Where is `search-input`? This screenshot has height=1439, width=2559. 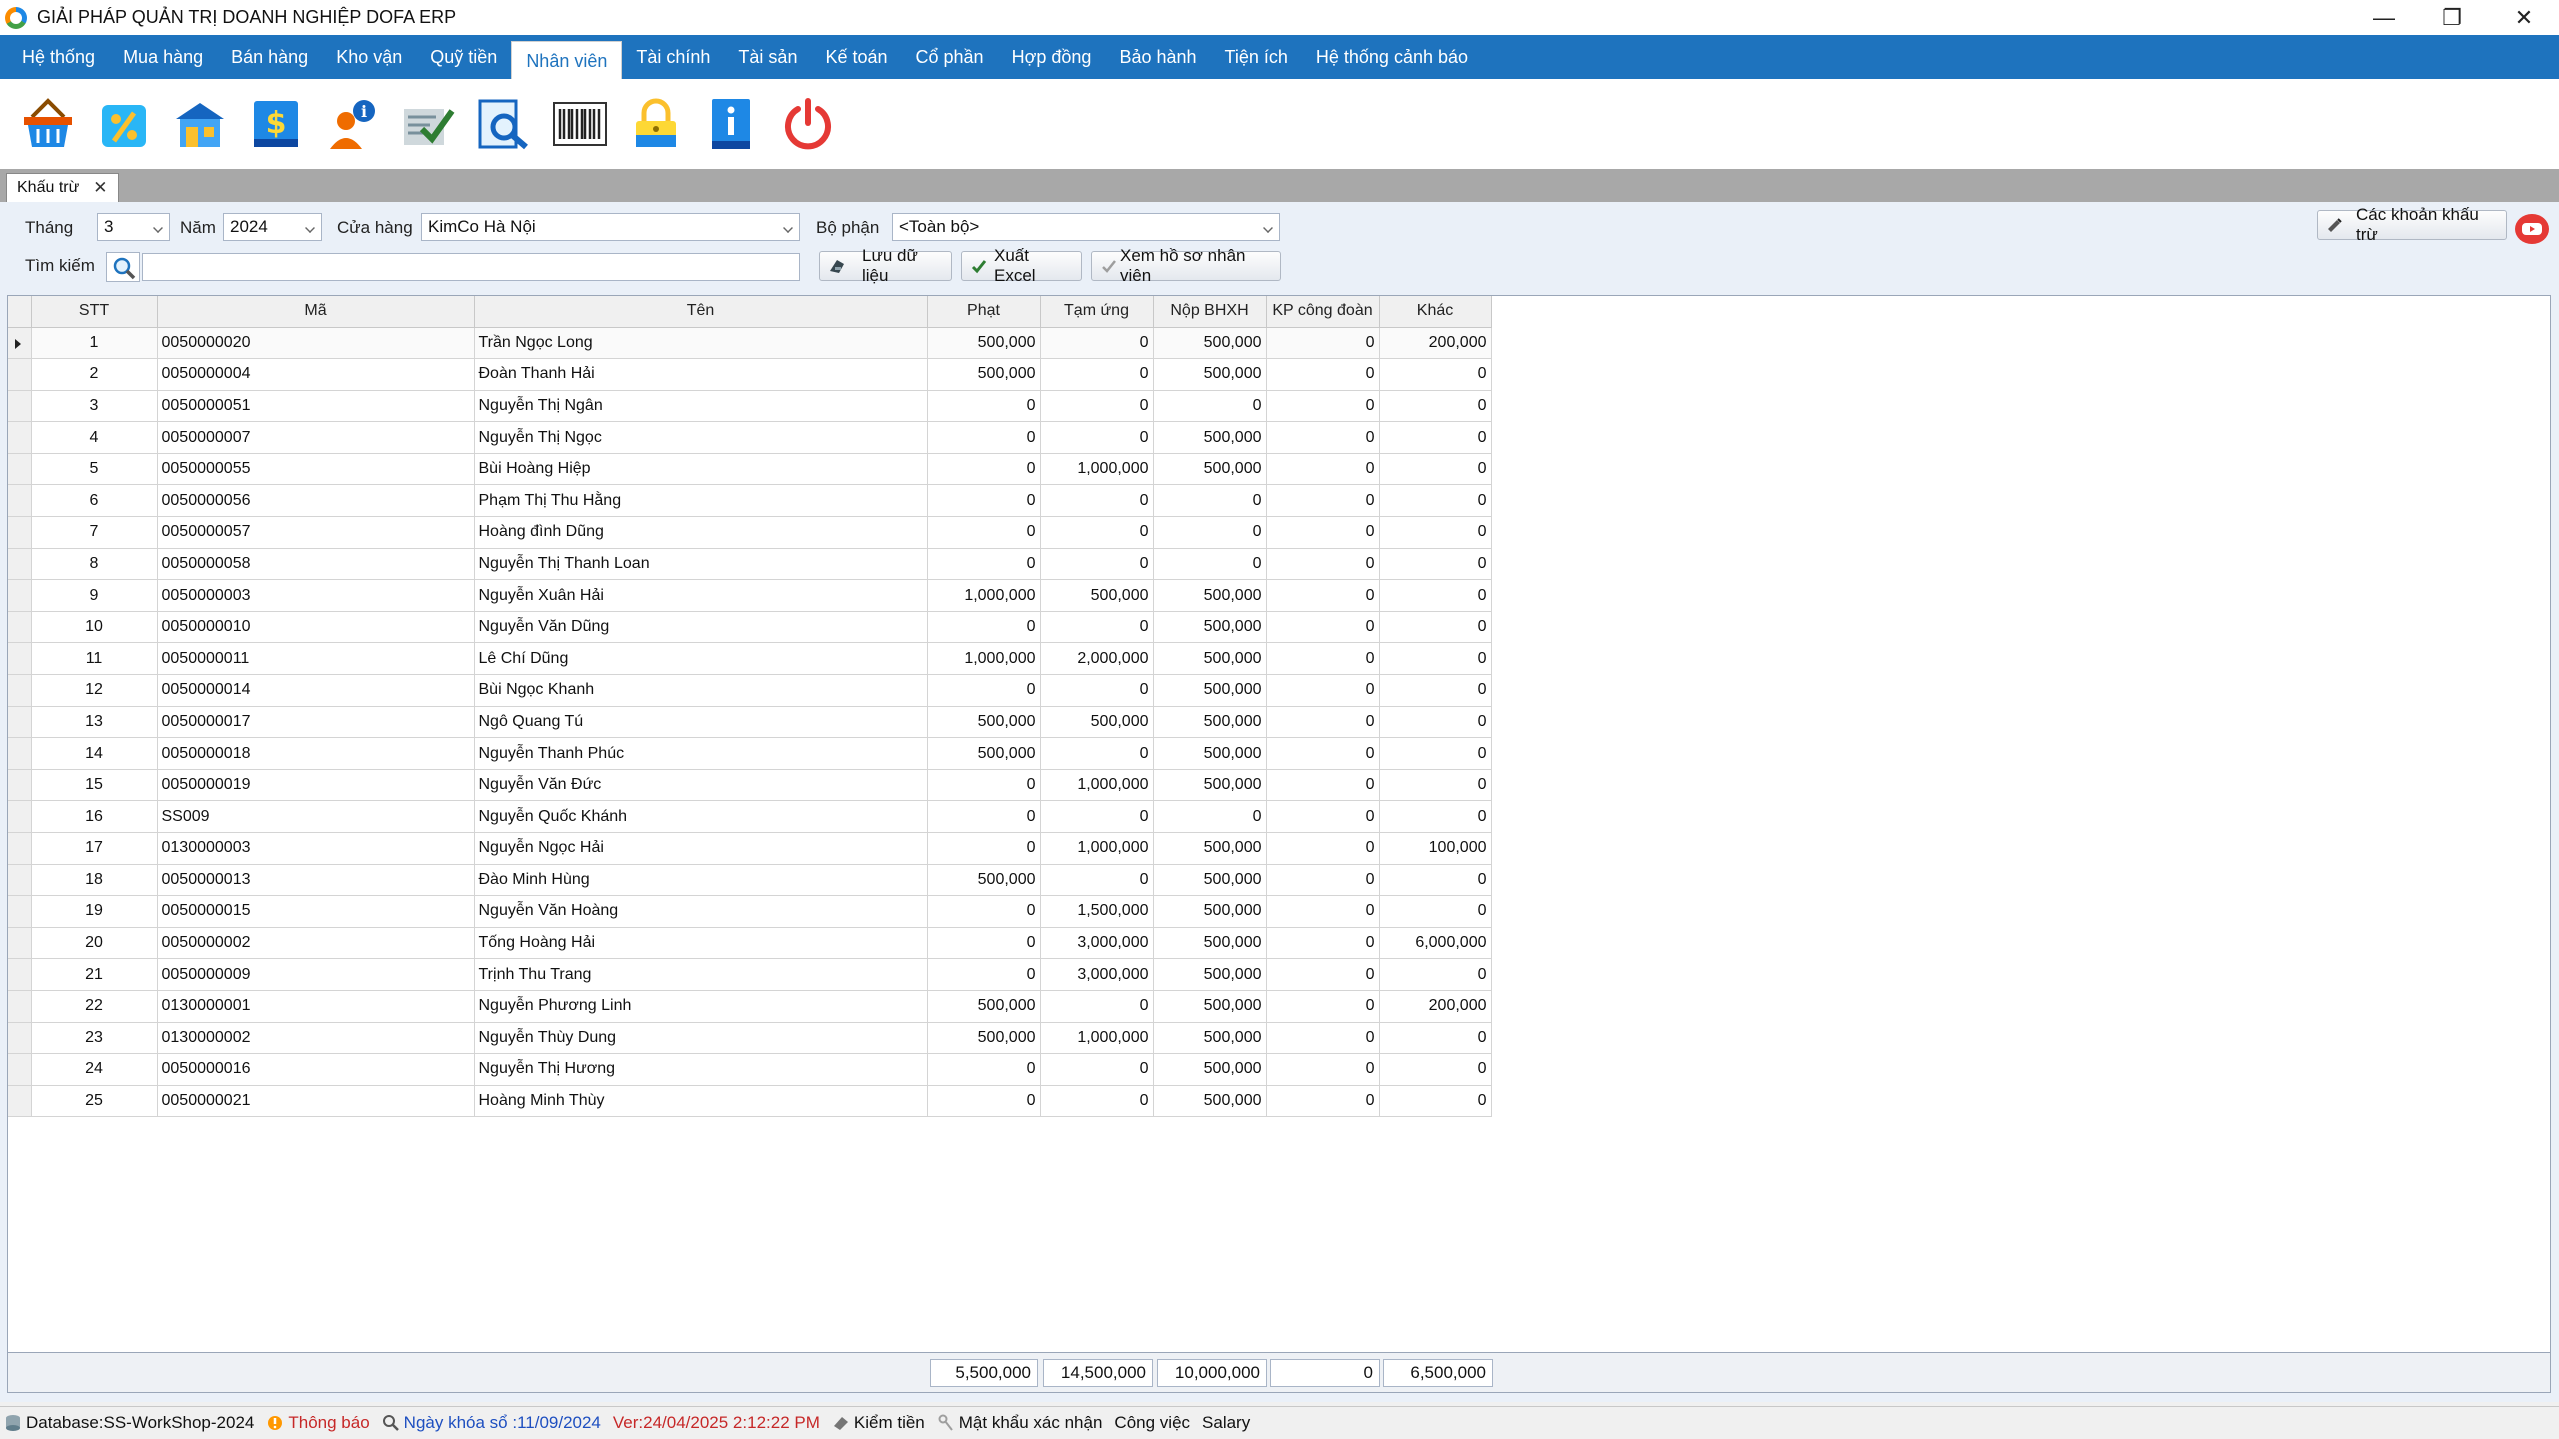
search-input is located at coordinates (471, 267).